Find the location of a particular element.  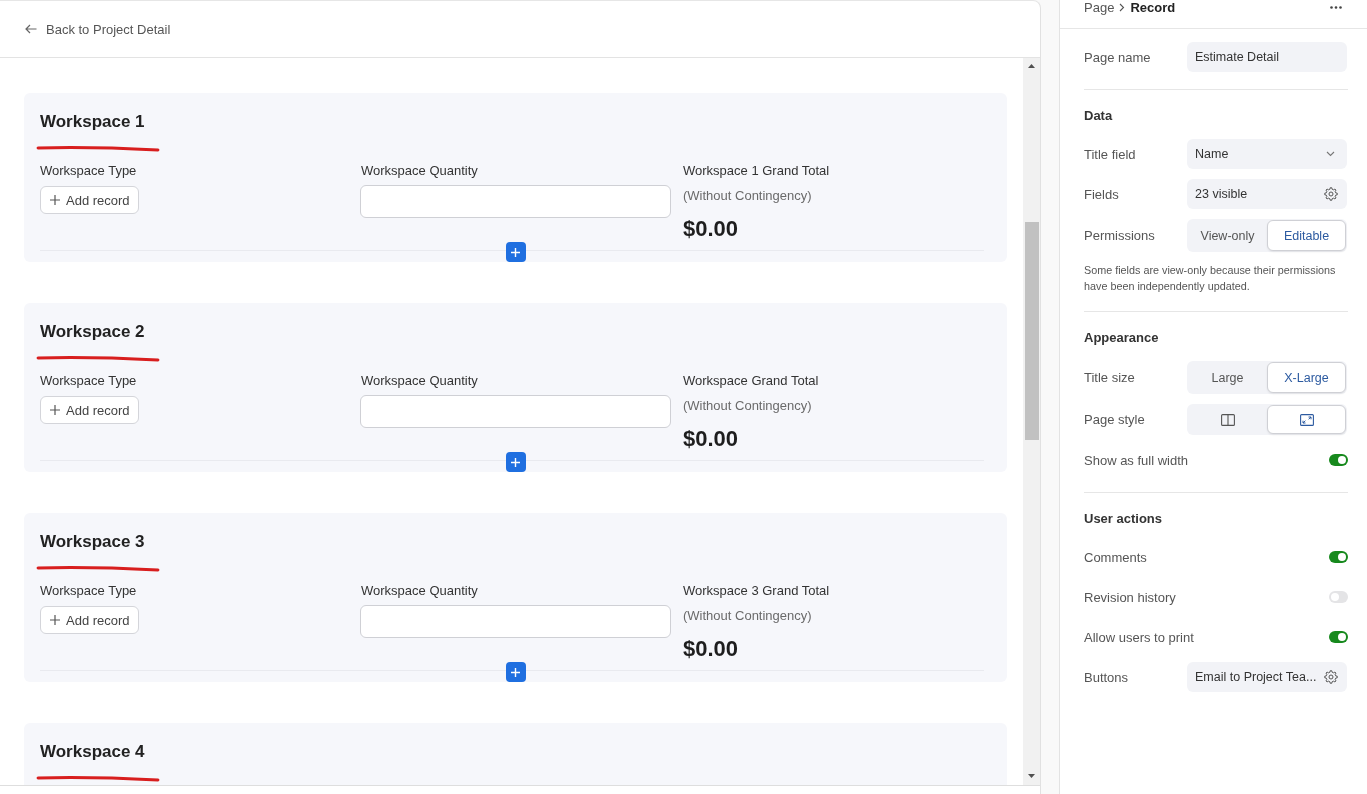

section-heading: Data is located at coordinates (1099, 116).